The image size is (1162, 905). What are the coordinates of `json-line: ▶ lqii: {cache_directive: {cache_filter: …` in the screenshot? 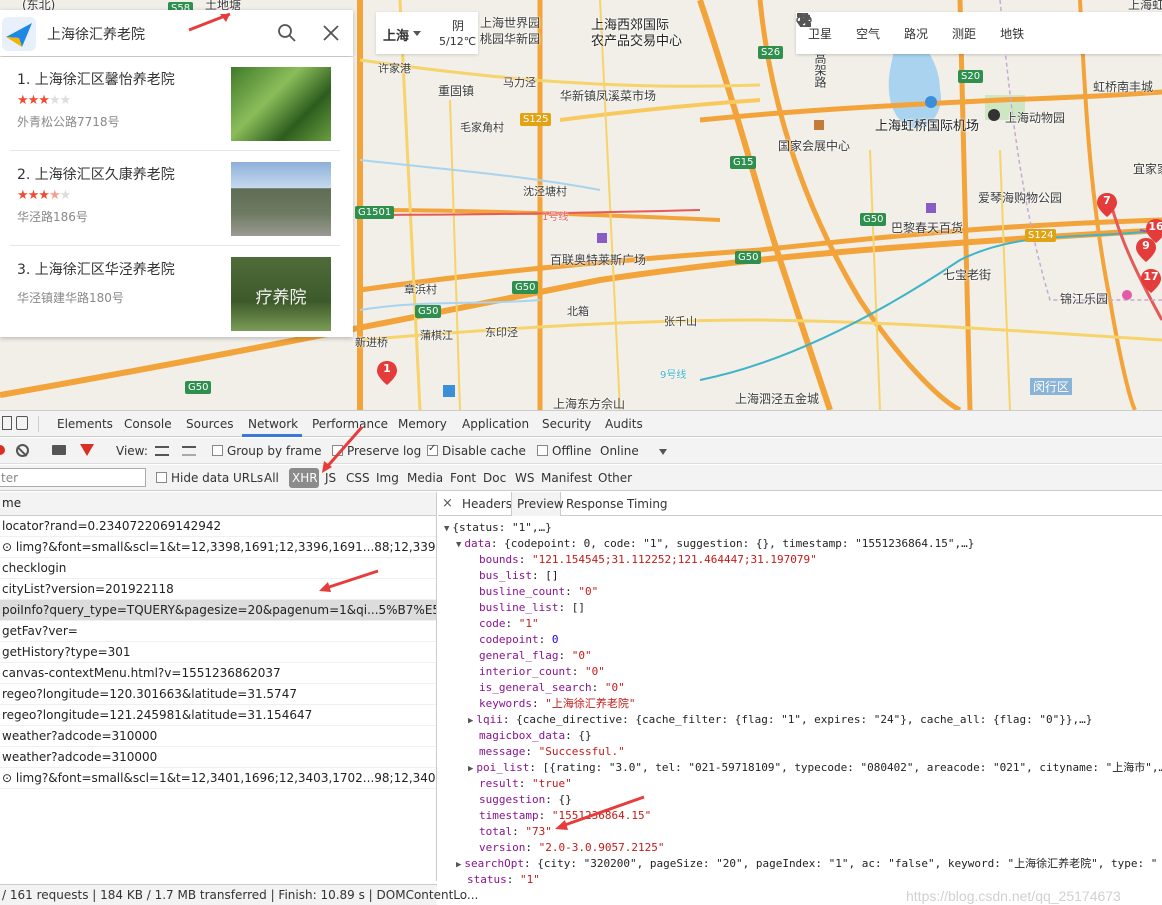 It's located at (780, 720).